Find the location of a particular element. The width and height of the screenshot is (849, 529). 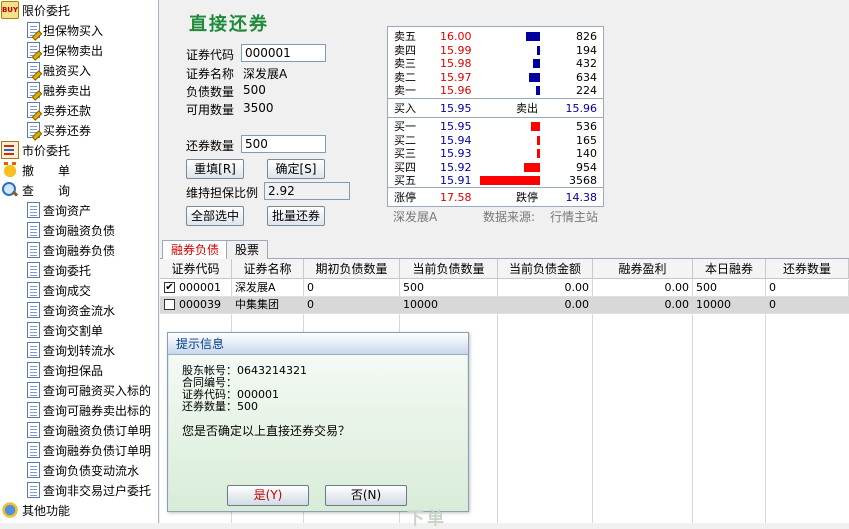

dialog-title: 提示信息 is located at coordinates (318, 344).